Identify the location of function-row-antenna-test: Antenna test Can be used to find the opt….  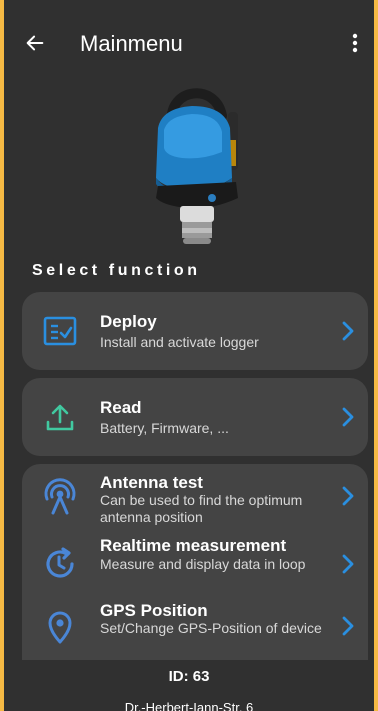
(195, 496).